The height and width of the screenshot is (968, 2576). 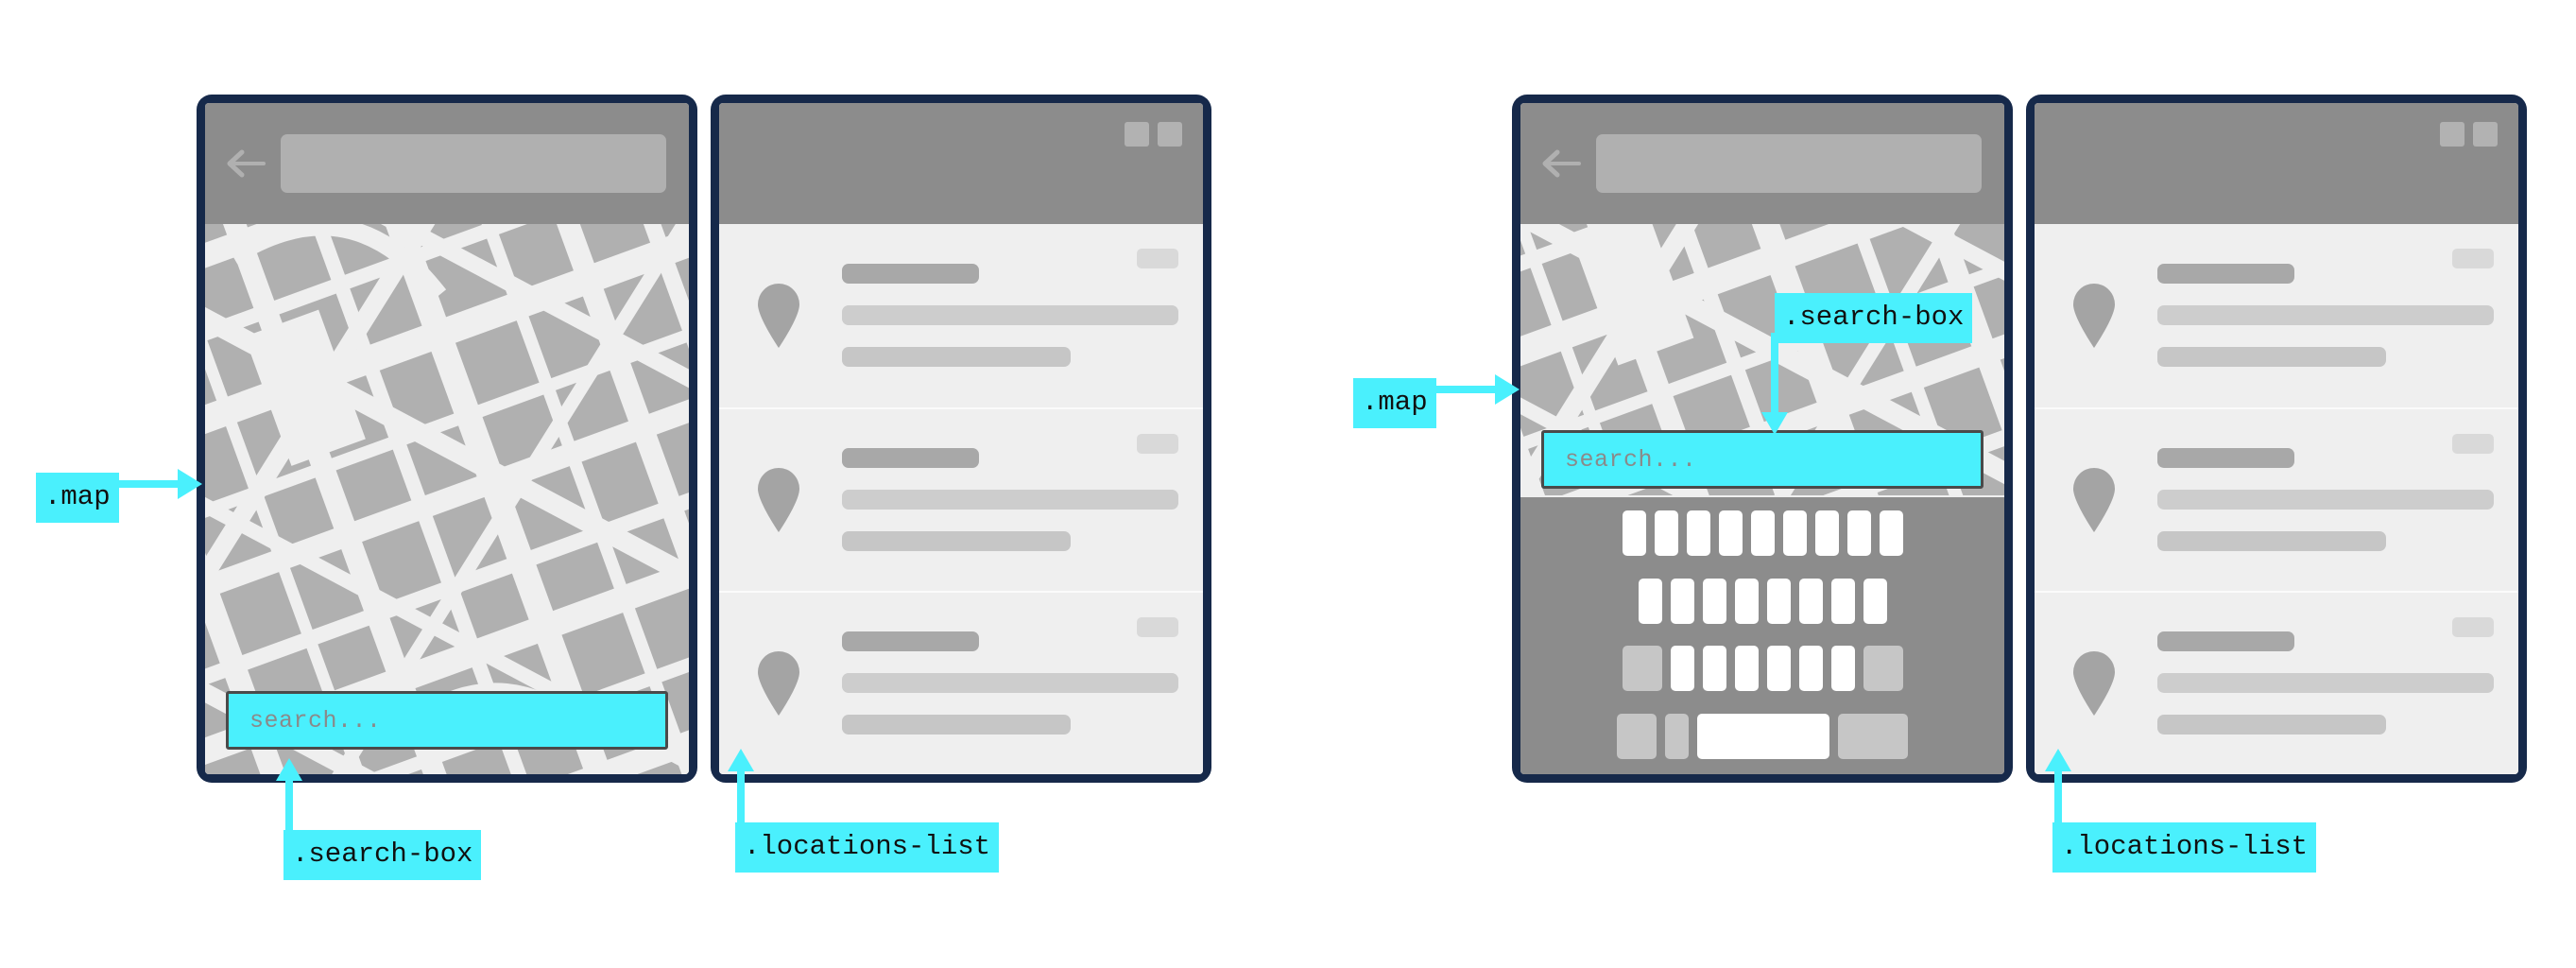 What do you see at coordinates (1677, 736) in the screenshot?
I see `comma-key` at bounding box center [1677, 736].